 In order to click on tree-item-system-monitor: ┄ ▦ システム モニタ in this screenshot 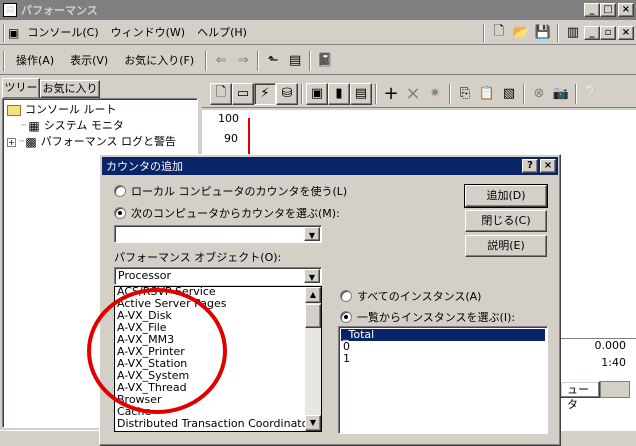, I will do `click(72, 126)`.